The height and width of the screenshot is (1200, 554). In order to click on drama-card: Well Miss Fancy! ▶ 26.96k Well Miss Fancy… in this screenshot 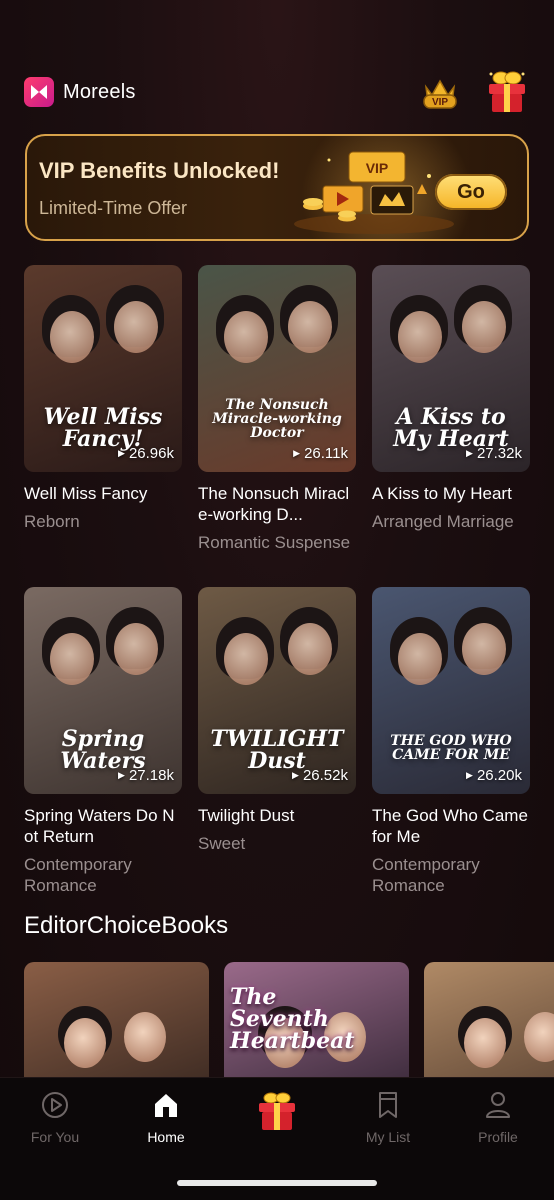, I will do `click(103, 416)`.